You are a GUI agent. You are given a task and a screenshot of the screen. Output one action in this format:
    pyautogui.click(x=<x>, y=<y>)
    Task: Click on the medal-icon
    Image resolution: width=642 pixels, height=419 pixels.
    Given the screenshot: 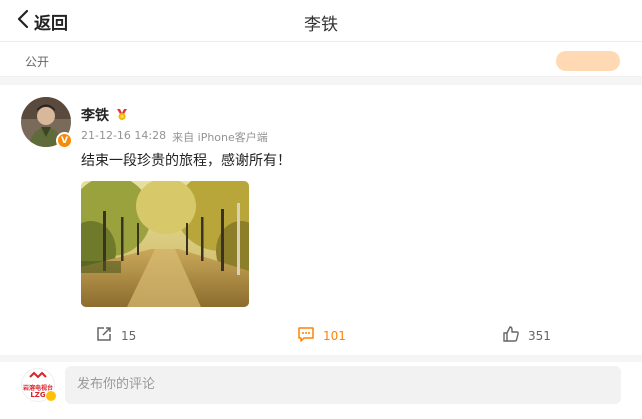 What is the action you would take?
    pyautogui.click(x=119, y=115)
    